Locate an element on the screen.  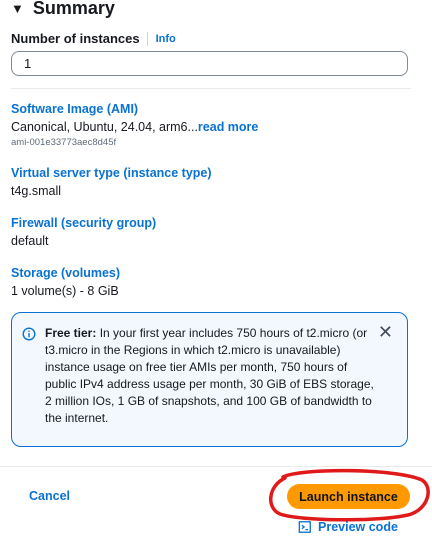
summary-title: Summary is located at coordinates (73, 9).